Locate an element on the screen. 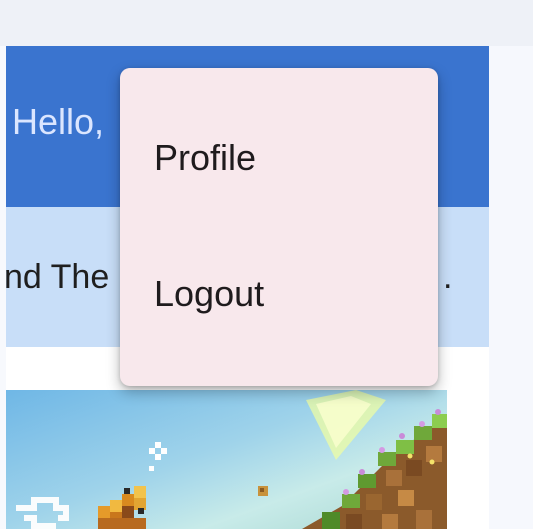 The height and width of the screenshot is (529, 533). menu-item-profile-label: Profile is located at coordinates (205, 157).